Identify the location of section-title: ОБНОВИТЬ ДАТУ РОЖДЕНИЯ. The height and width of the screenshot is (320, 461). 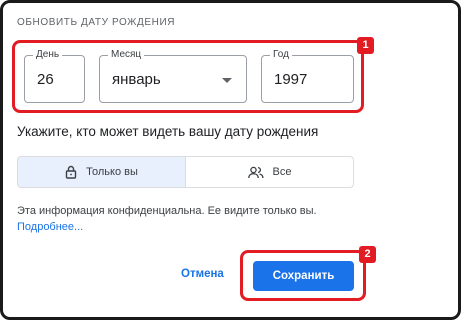
(96, 22).